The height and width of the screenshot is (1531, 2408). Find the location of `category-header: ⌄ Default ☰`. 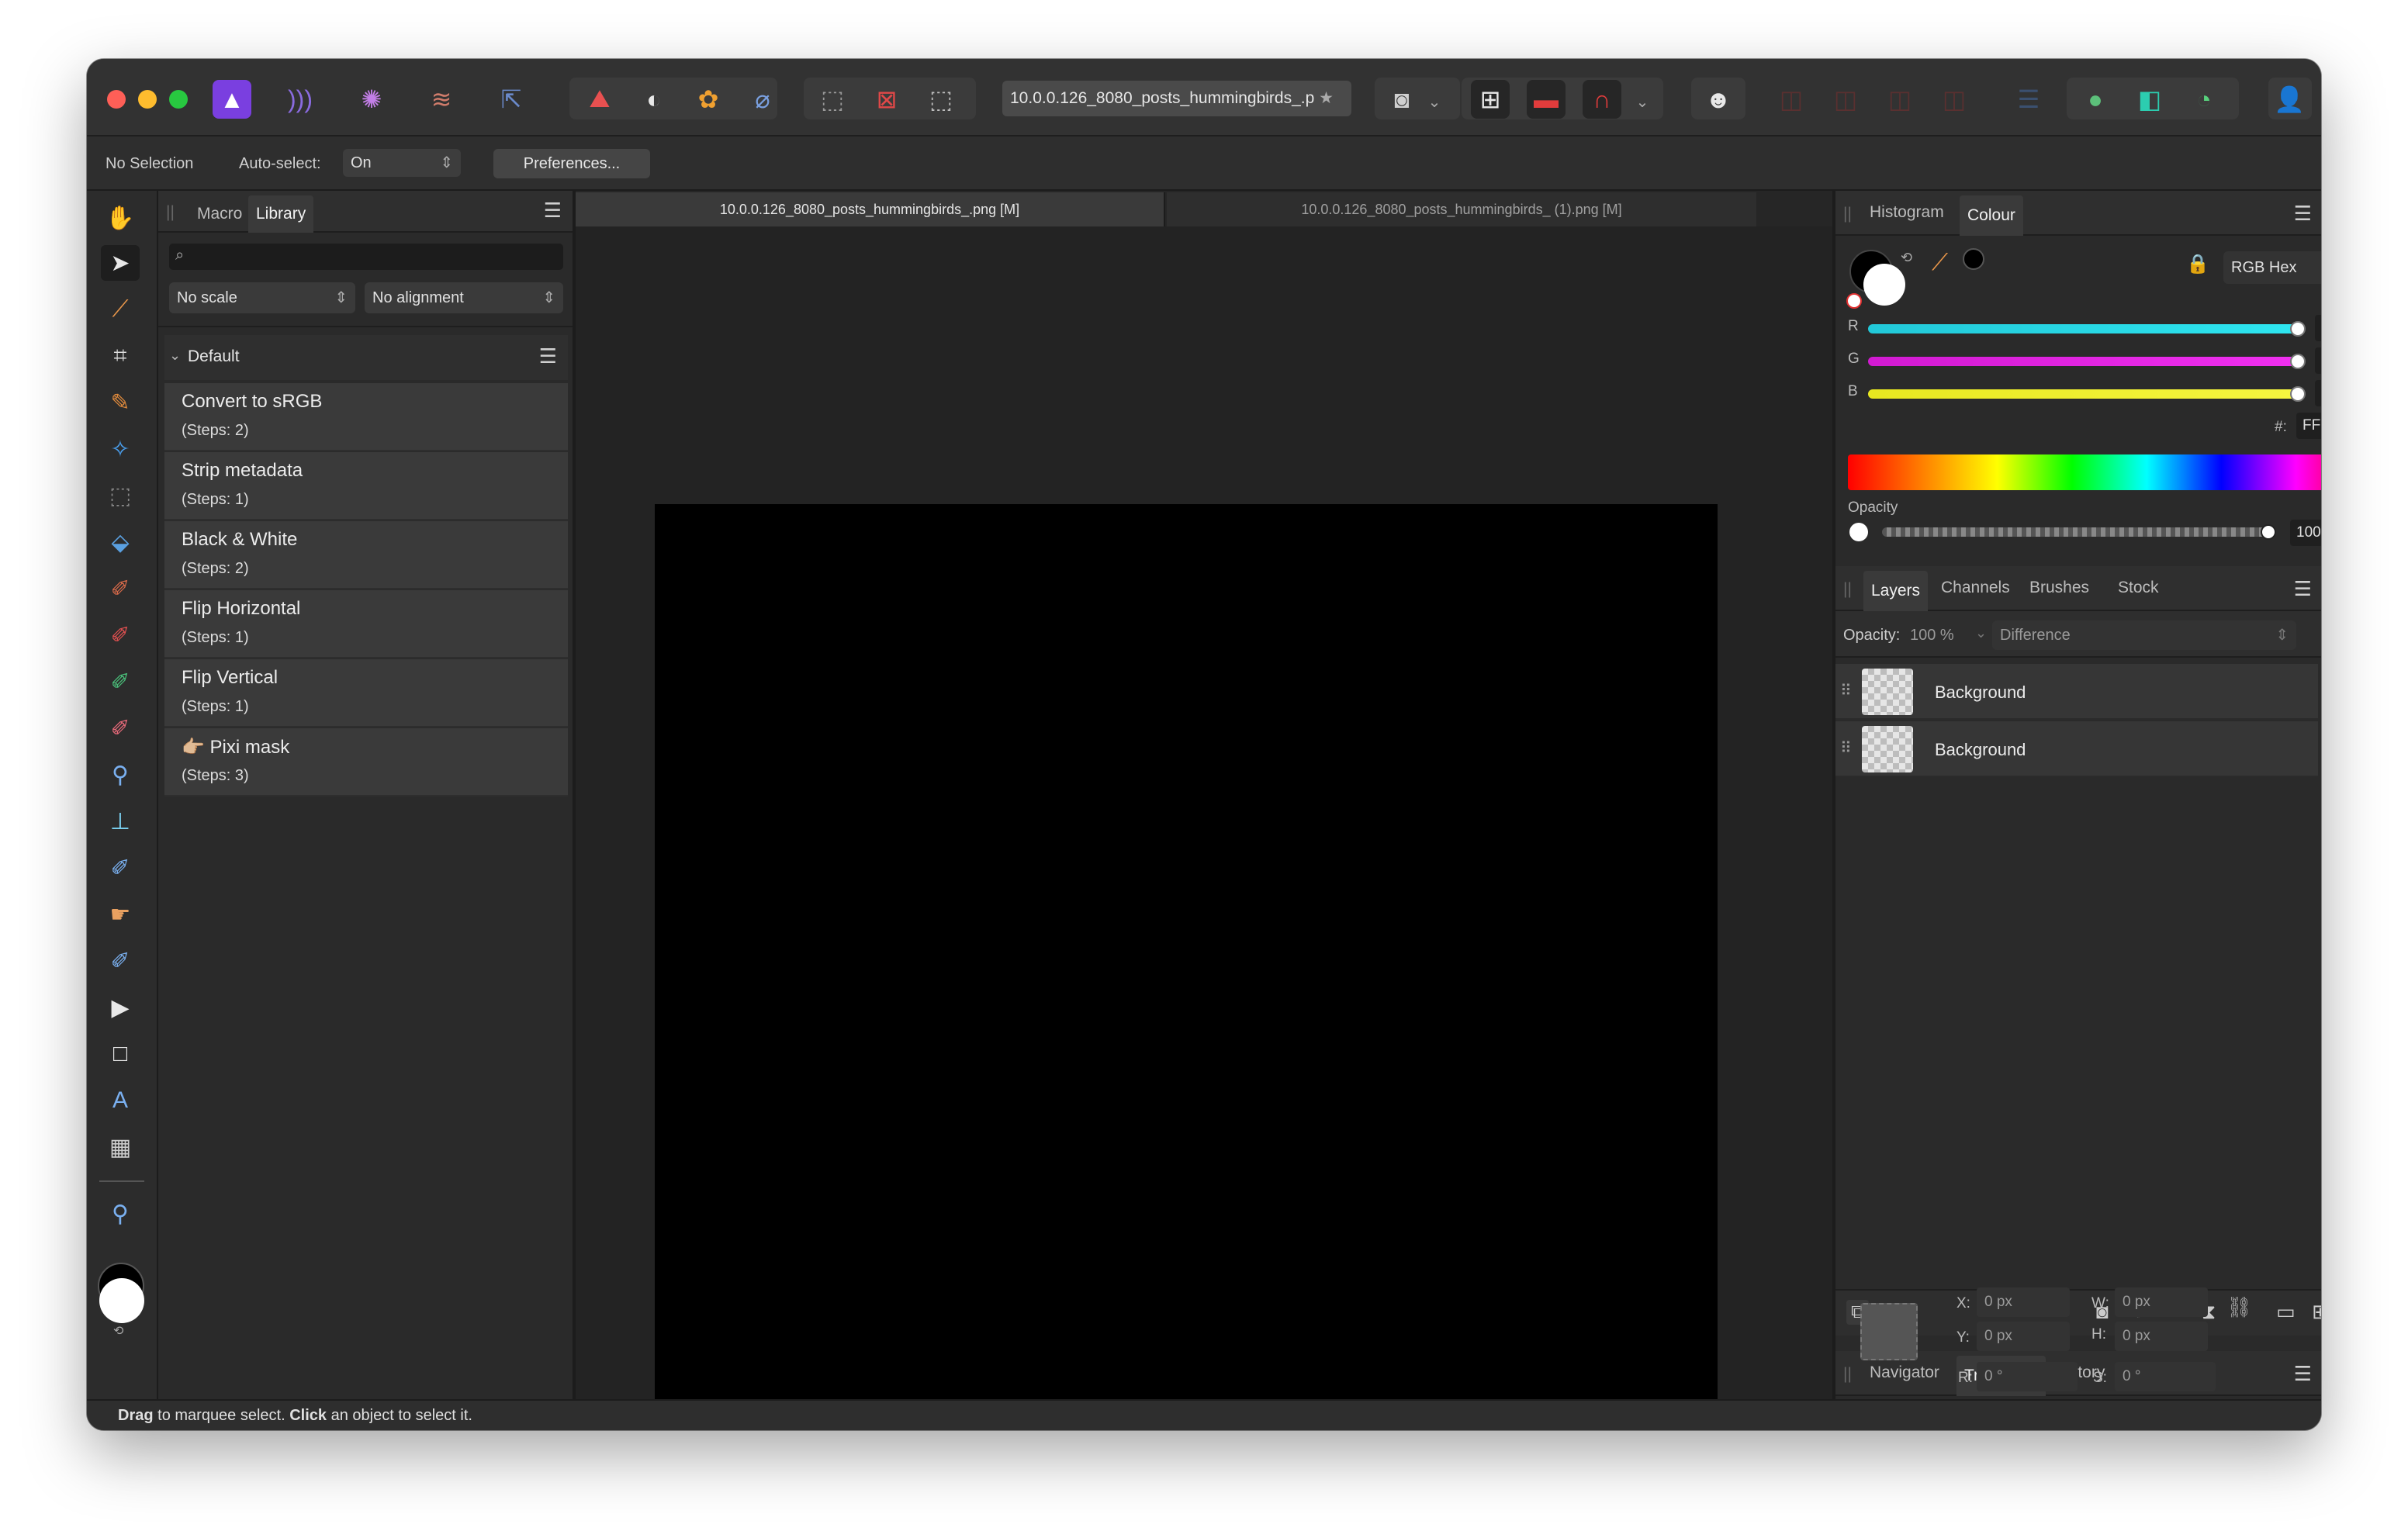

category-header: ⌄ Default ☰ is located at coordinates (366, 357).